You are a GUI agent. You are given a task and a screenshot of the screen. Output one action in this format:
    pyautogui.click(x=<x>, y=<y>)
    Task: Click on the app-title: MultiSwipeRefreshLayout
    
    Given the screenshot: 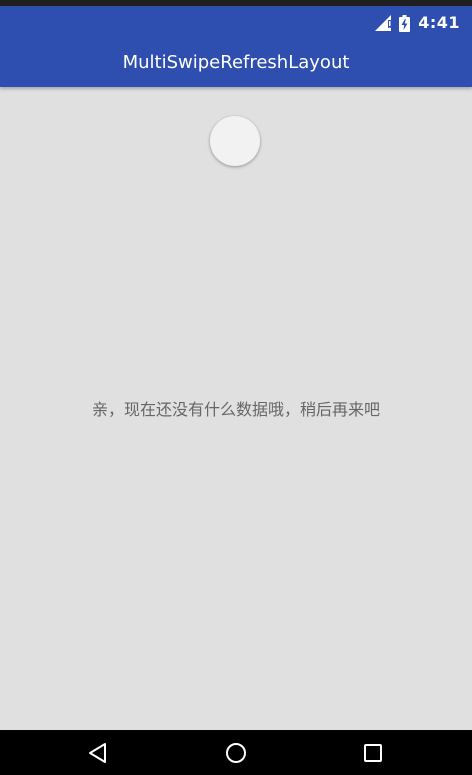 What is the action you would take?
    pyautogui.click(x=236, y=62)
    